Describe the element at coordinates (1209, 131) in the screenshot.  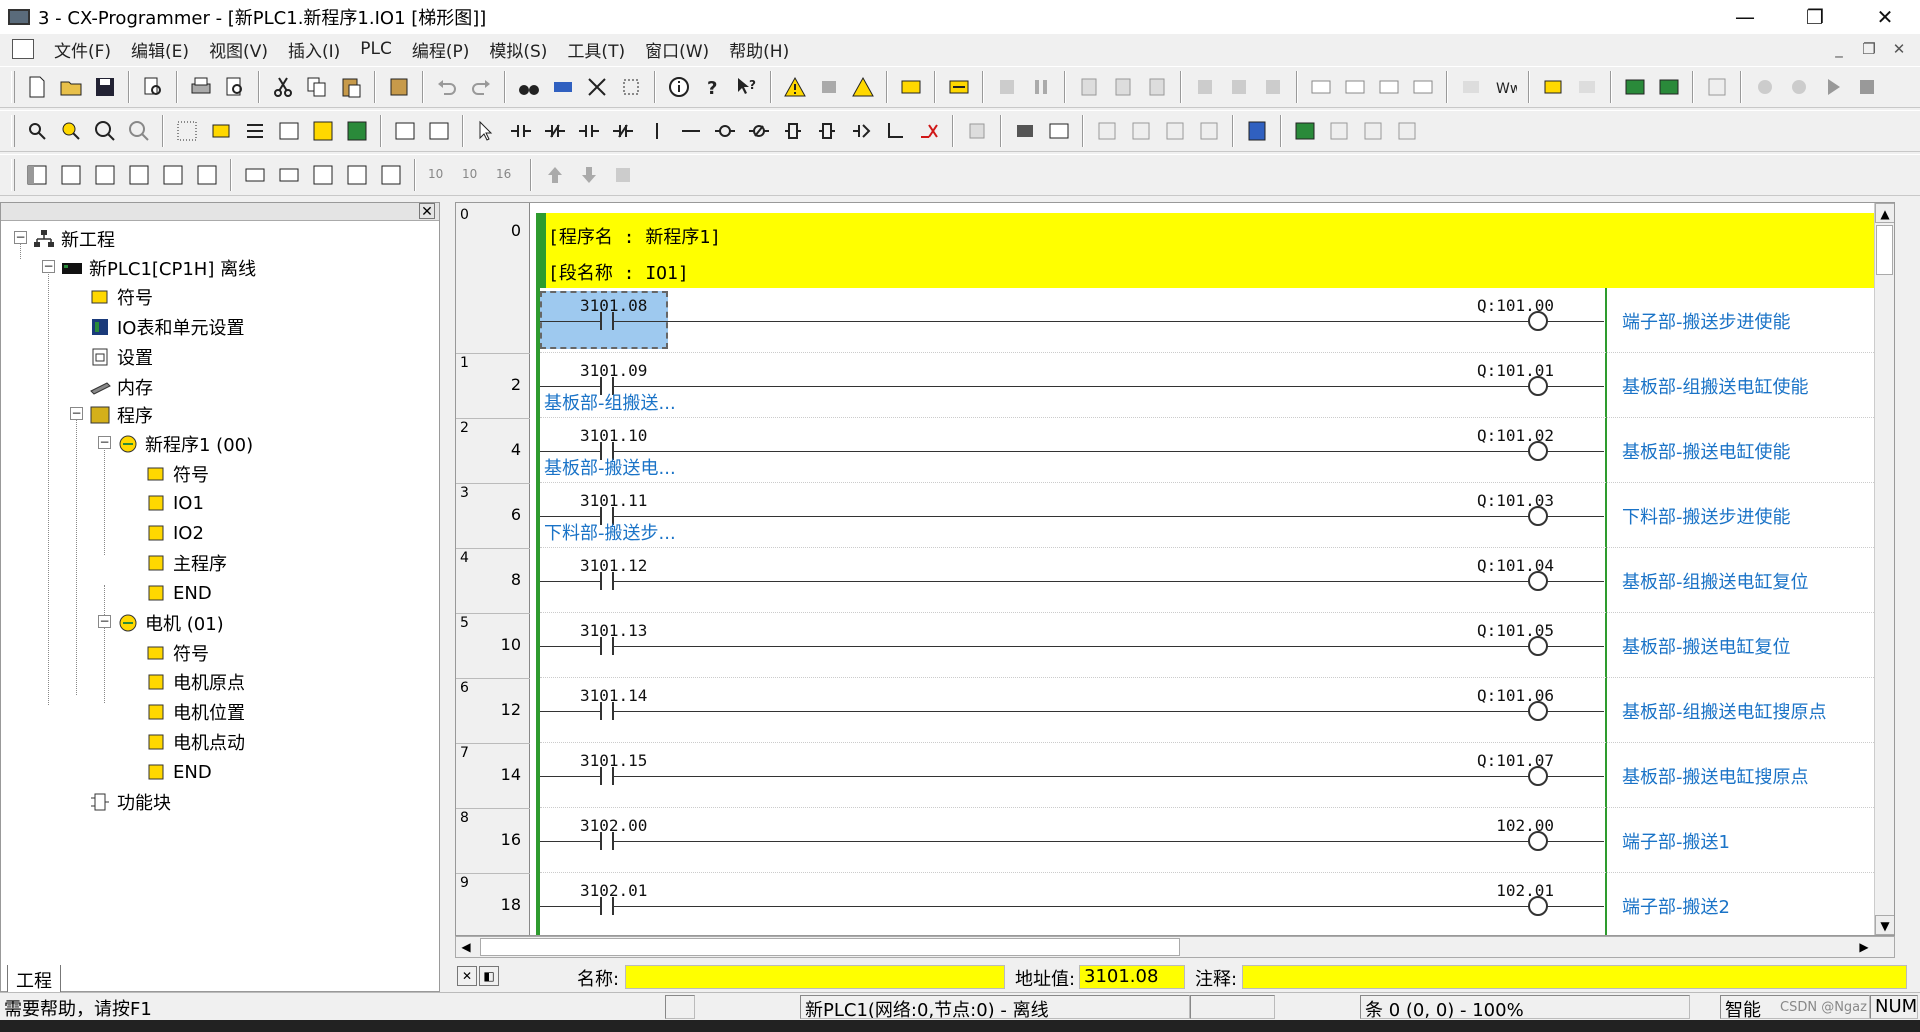
I see `online-edit-end-icon` at that location.